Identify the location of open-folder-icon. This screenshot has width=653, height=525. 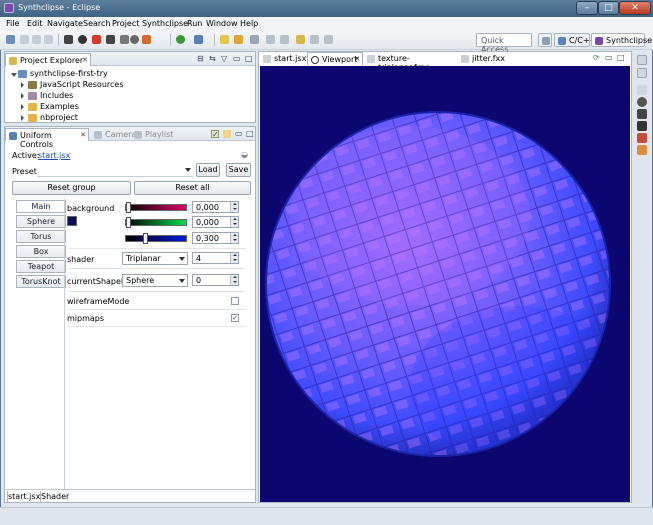
(224, 39).